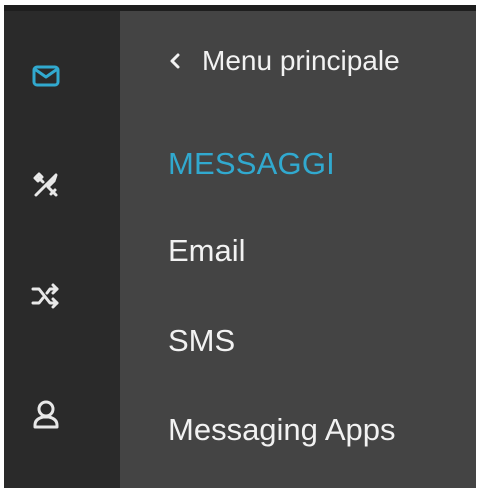 This screenshot has height=492, width=480. I want to click on tools-icon, so click(46, 185).